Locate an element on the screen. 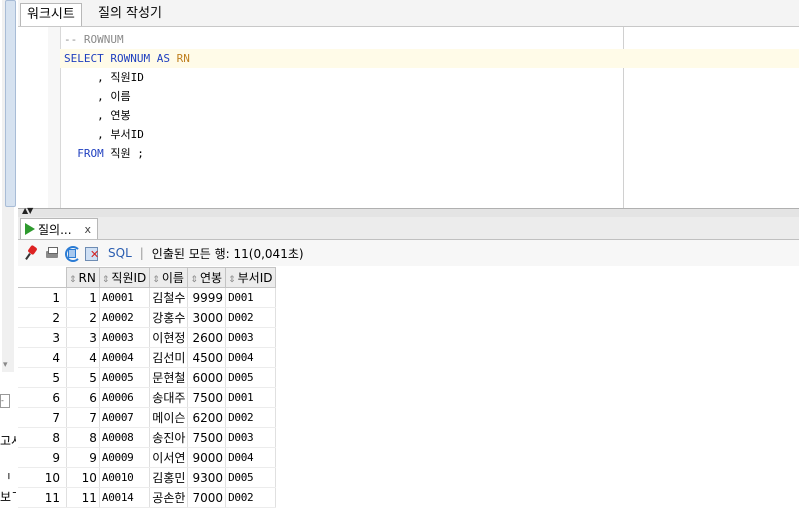  left-scrollbar is located at coordinates (9, 186).